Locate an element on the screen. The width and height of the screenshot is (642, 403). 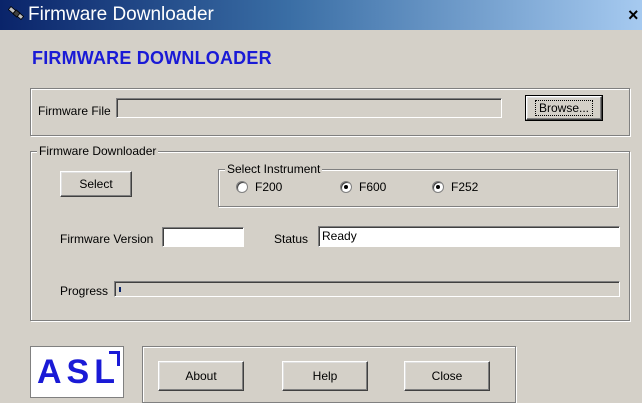
radio-f200-dot is located at coordinates (242, 187).